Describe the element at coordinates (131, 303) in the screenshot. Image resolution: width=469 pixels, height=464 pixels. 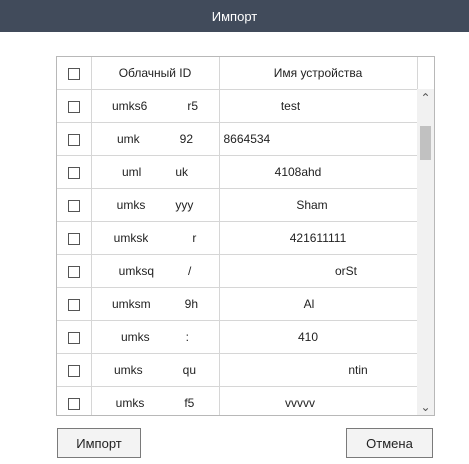
I see `cloud-id-start: umksm` at that location.